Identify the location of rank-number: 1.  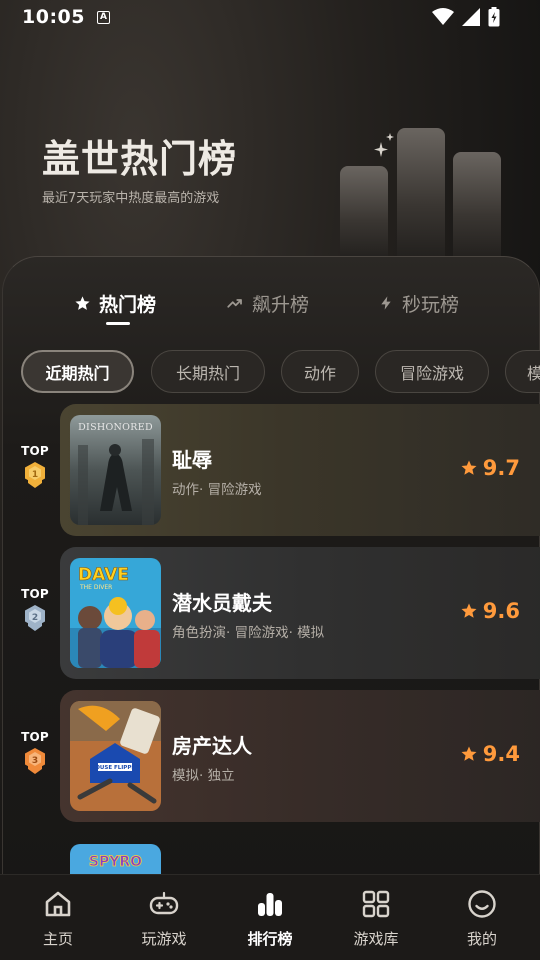
(35, 475).